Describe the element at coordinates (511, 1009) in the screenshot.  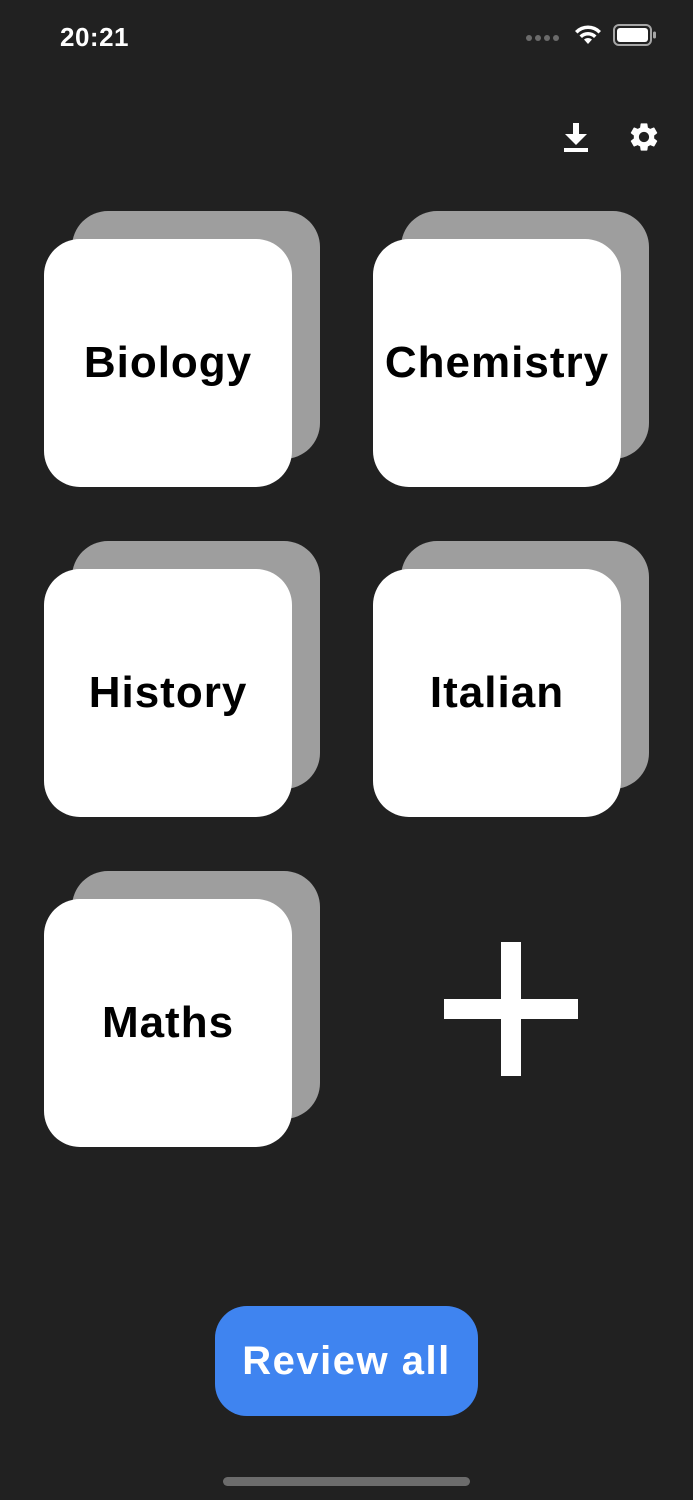
I see `add-deck-button` at that location.